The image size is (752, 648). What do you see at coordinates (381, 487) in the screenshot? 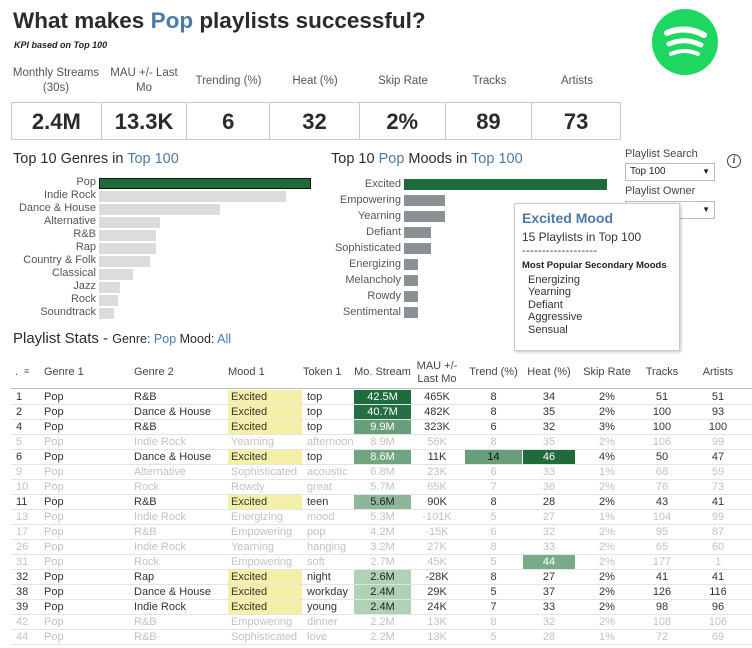
I see `table-row: 10 Pop Rock Rowdy great 5.7M 65K 7 36 2% 76 73` at bounding box center [381, 487].